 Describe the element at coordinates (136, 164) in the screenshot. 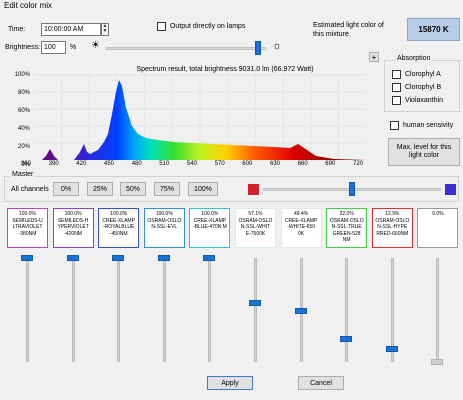

I see `x-tick: 480` at that location.